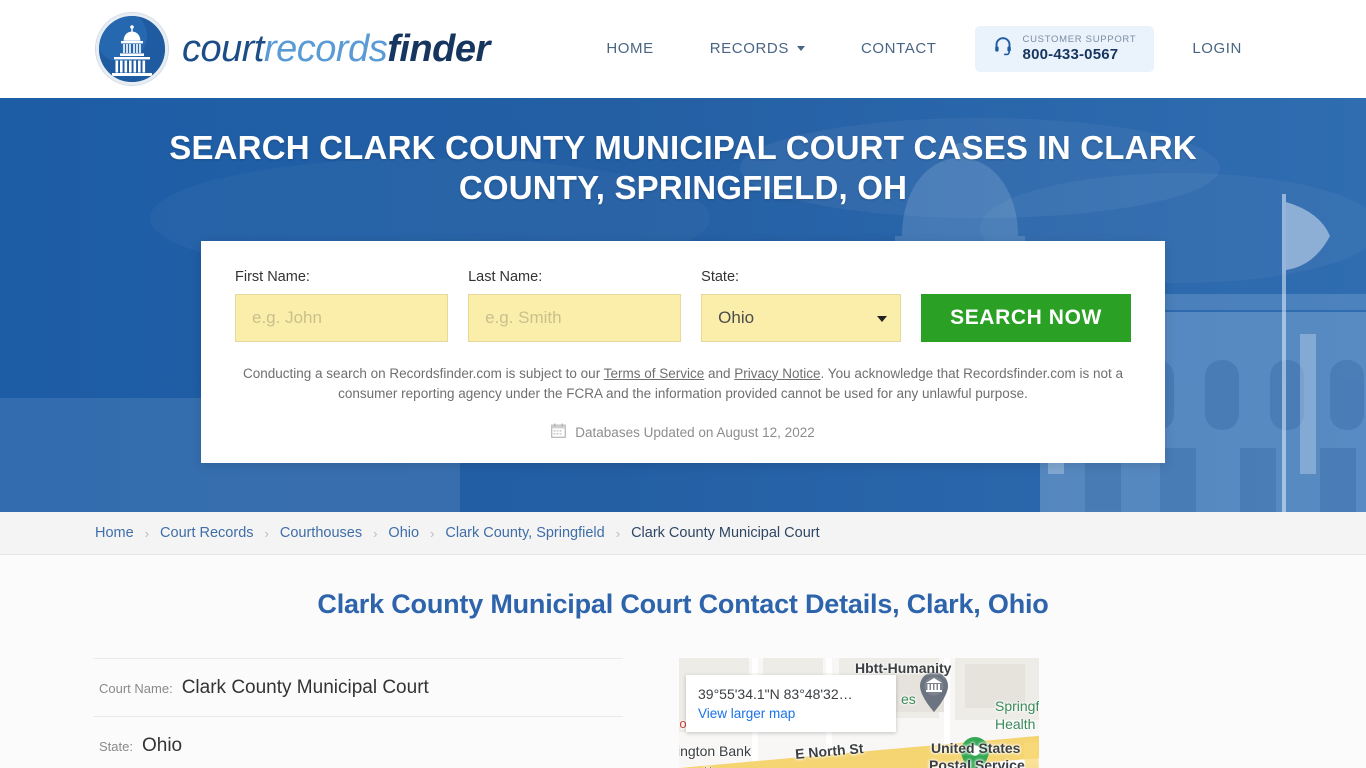 The height and width of the screenshot is (768, 1366). I want to click on last-name-input, so click(575, 317).